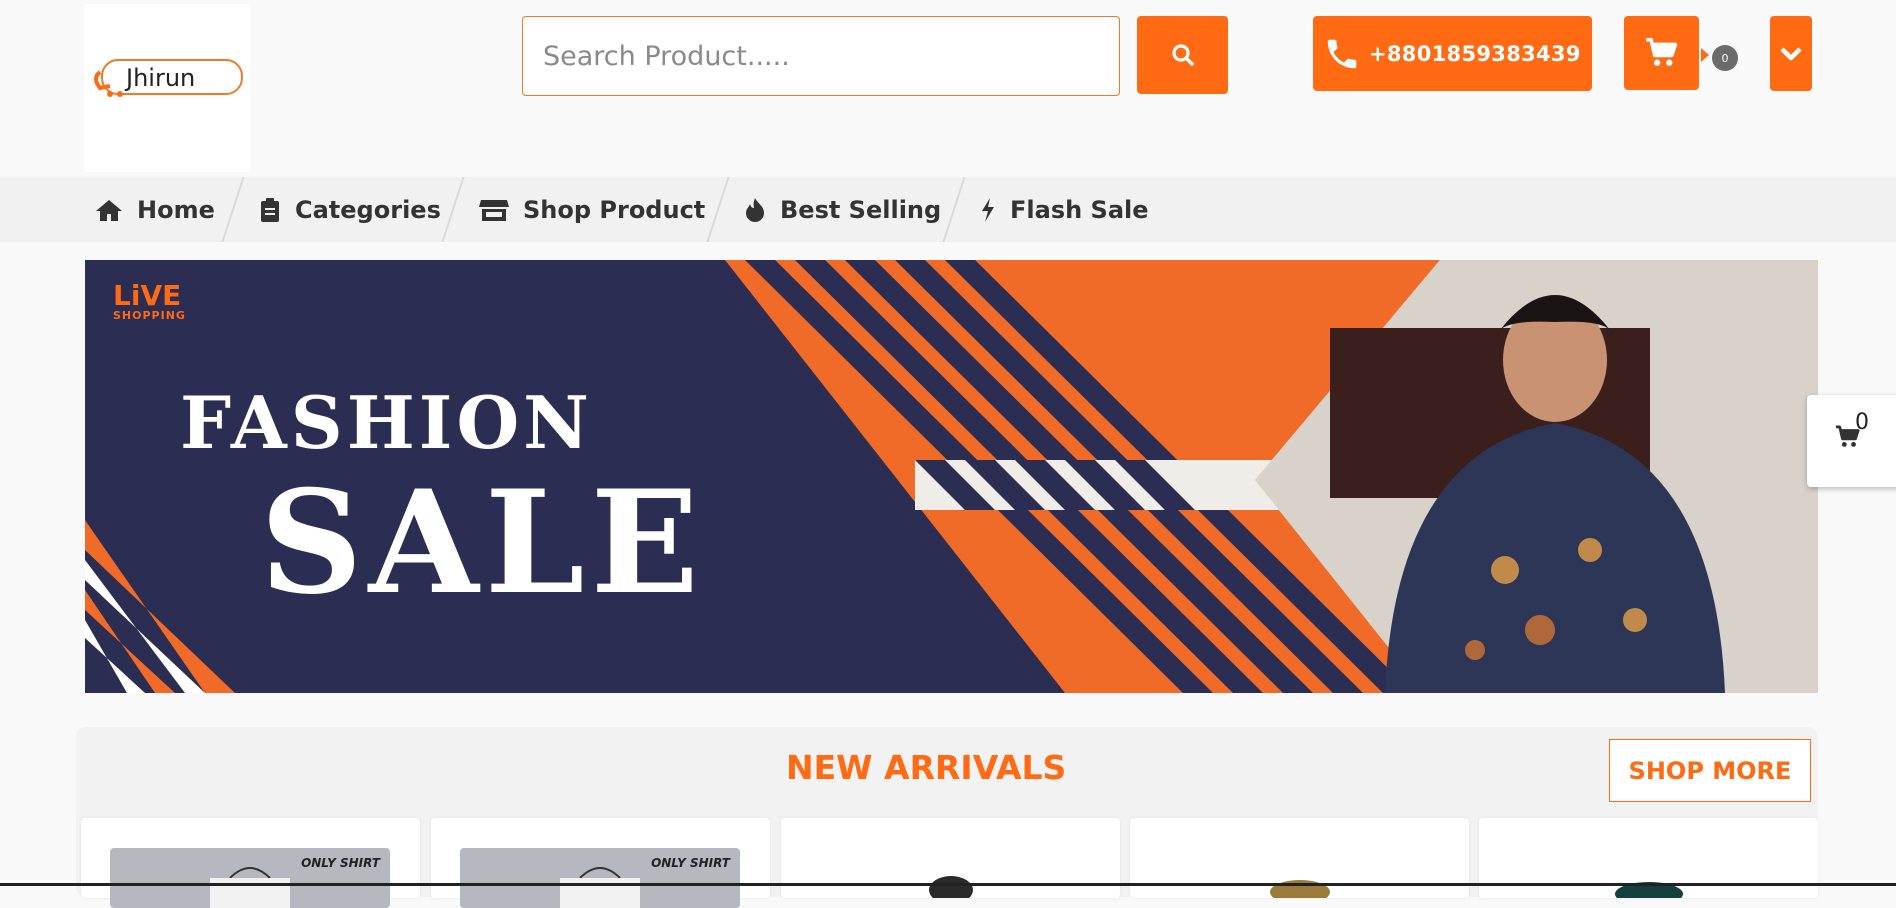  I want to click on account-dropdown-button, so click(1791, 53).